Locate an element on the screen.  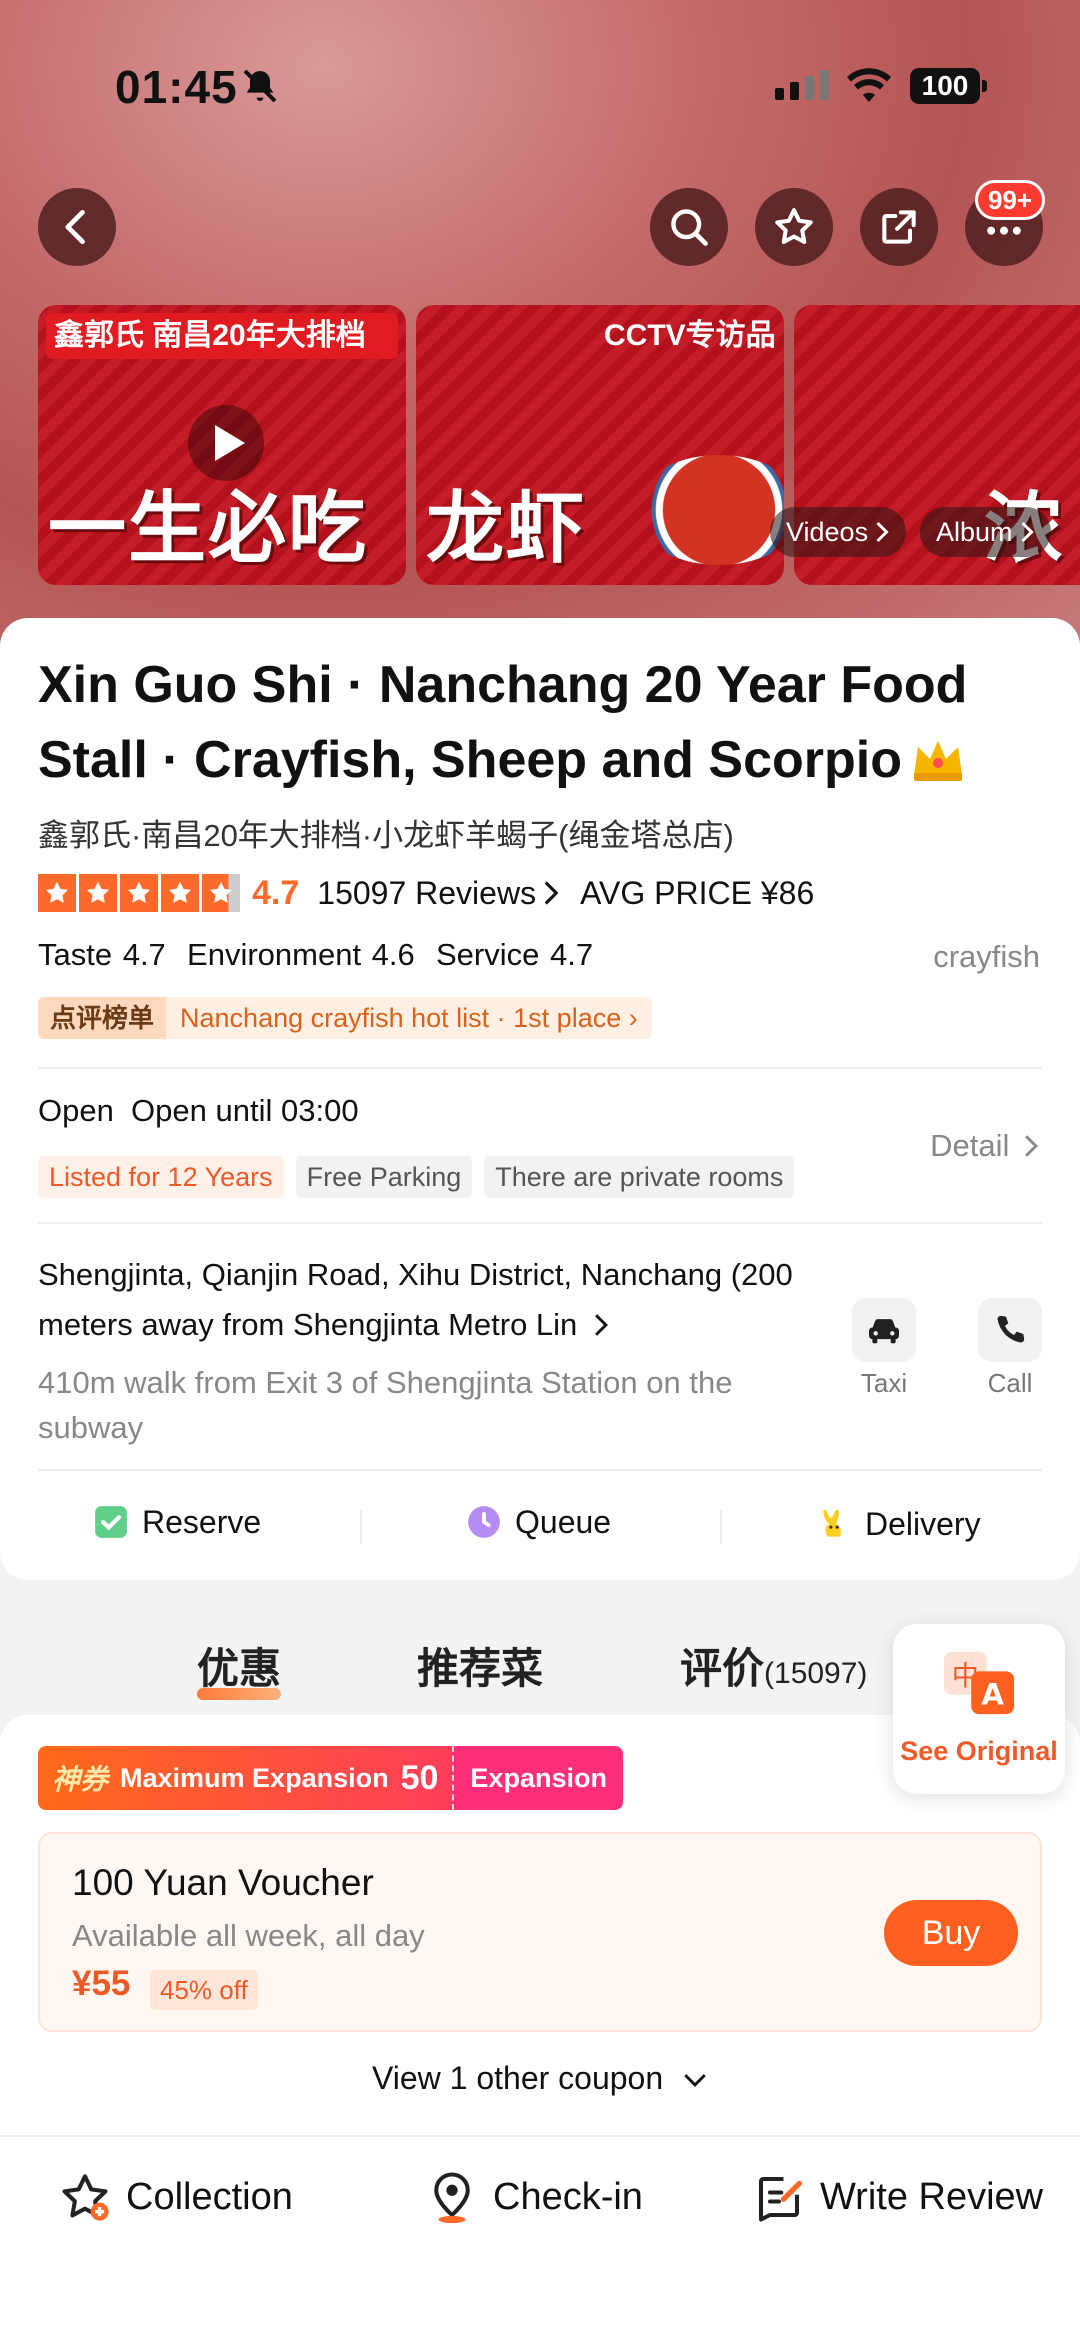
media-tile-photo: CCTV专访品牌 龙虾 is located at coordinates (600, 445).